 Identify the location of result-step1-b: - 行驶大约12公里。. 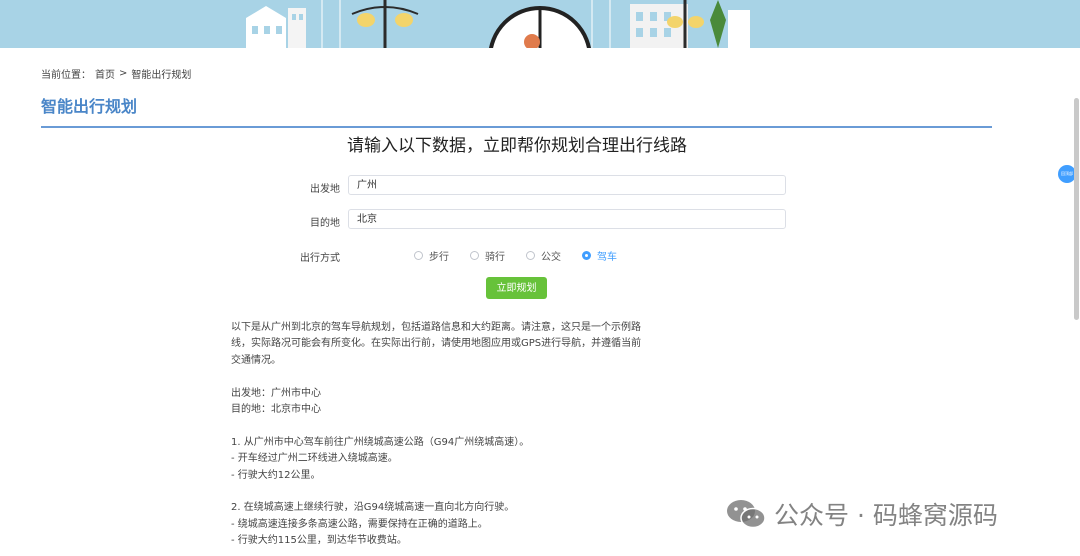
(276, 475).